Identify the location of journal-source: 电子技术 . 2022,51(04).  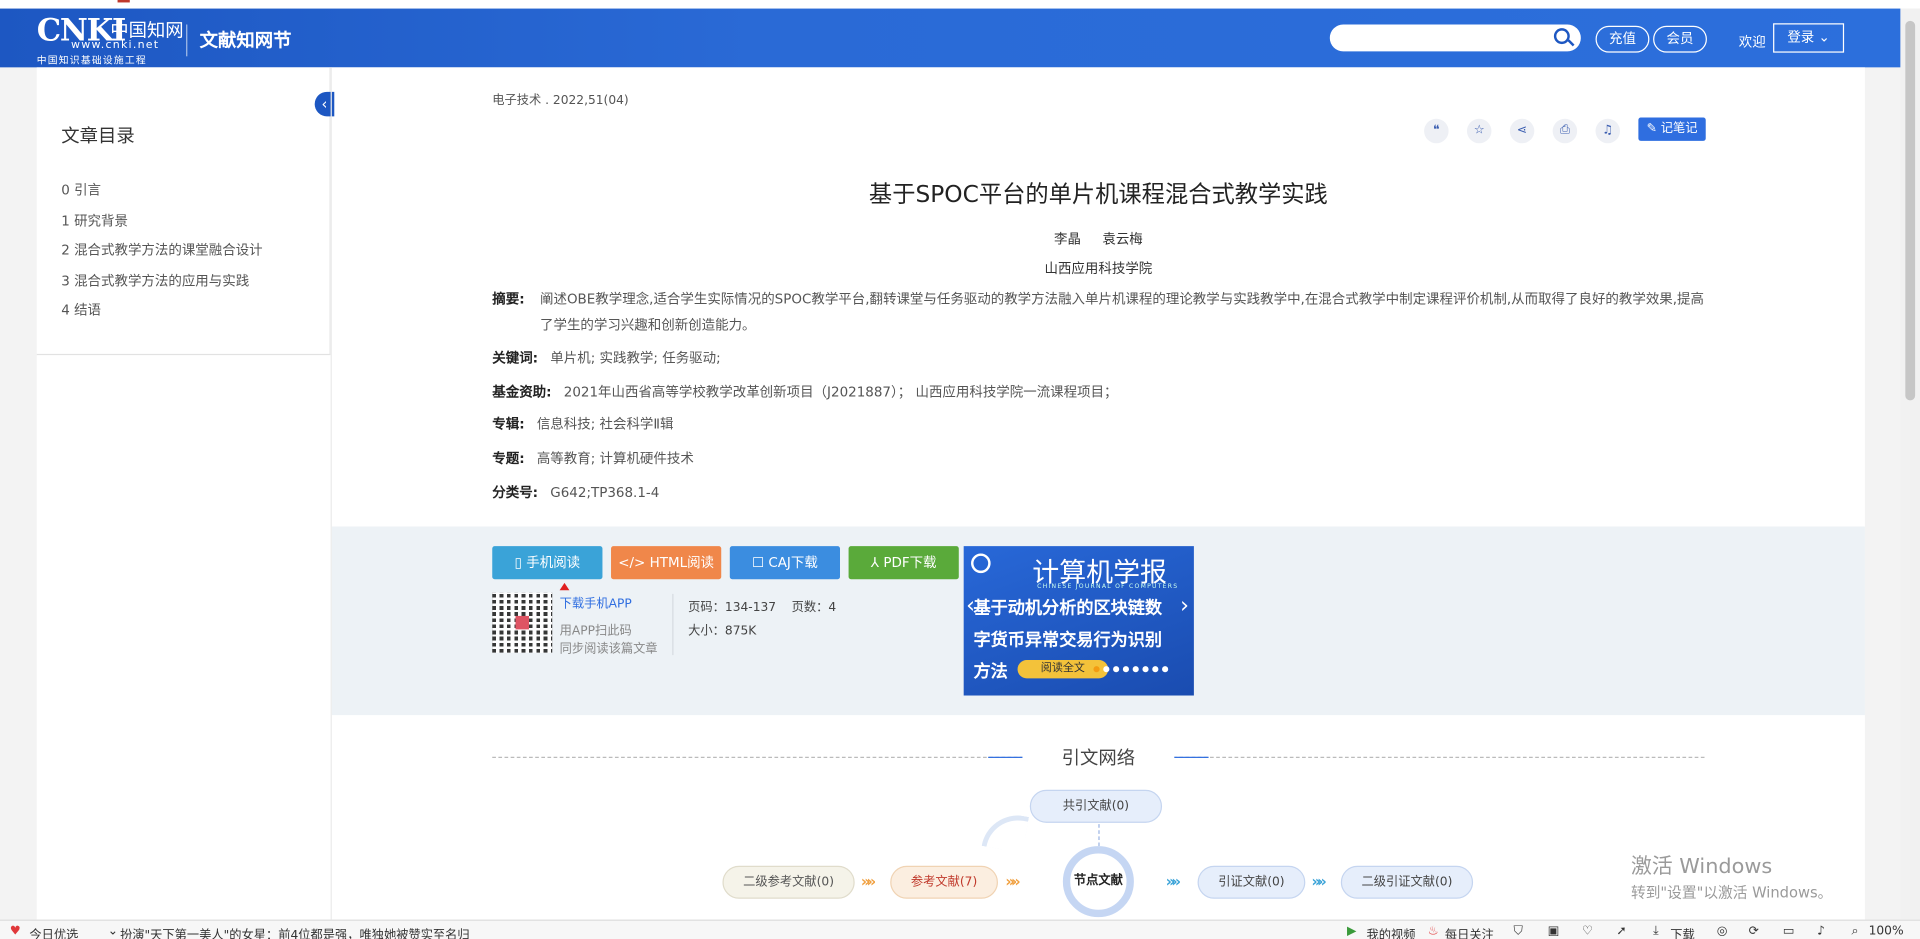
(560, 98).